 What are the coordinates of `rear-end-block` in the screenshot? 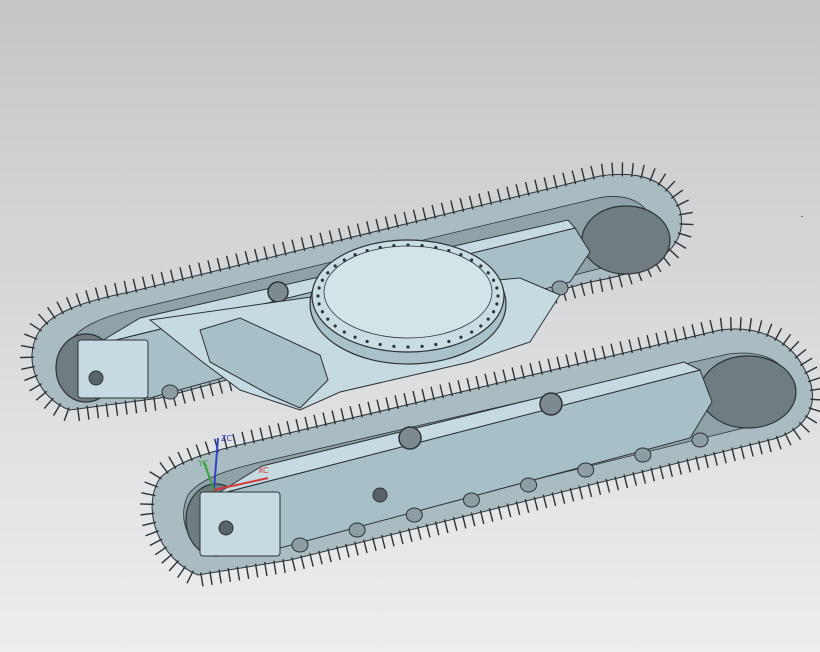 It's located at (113, 369).